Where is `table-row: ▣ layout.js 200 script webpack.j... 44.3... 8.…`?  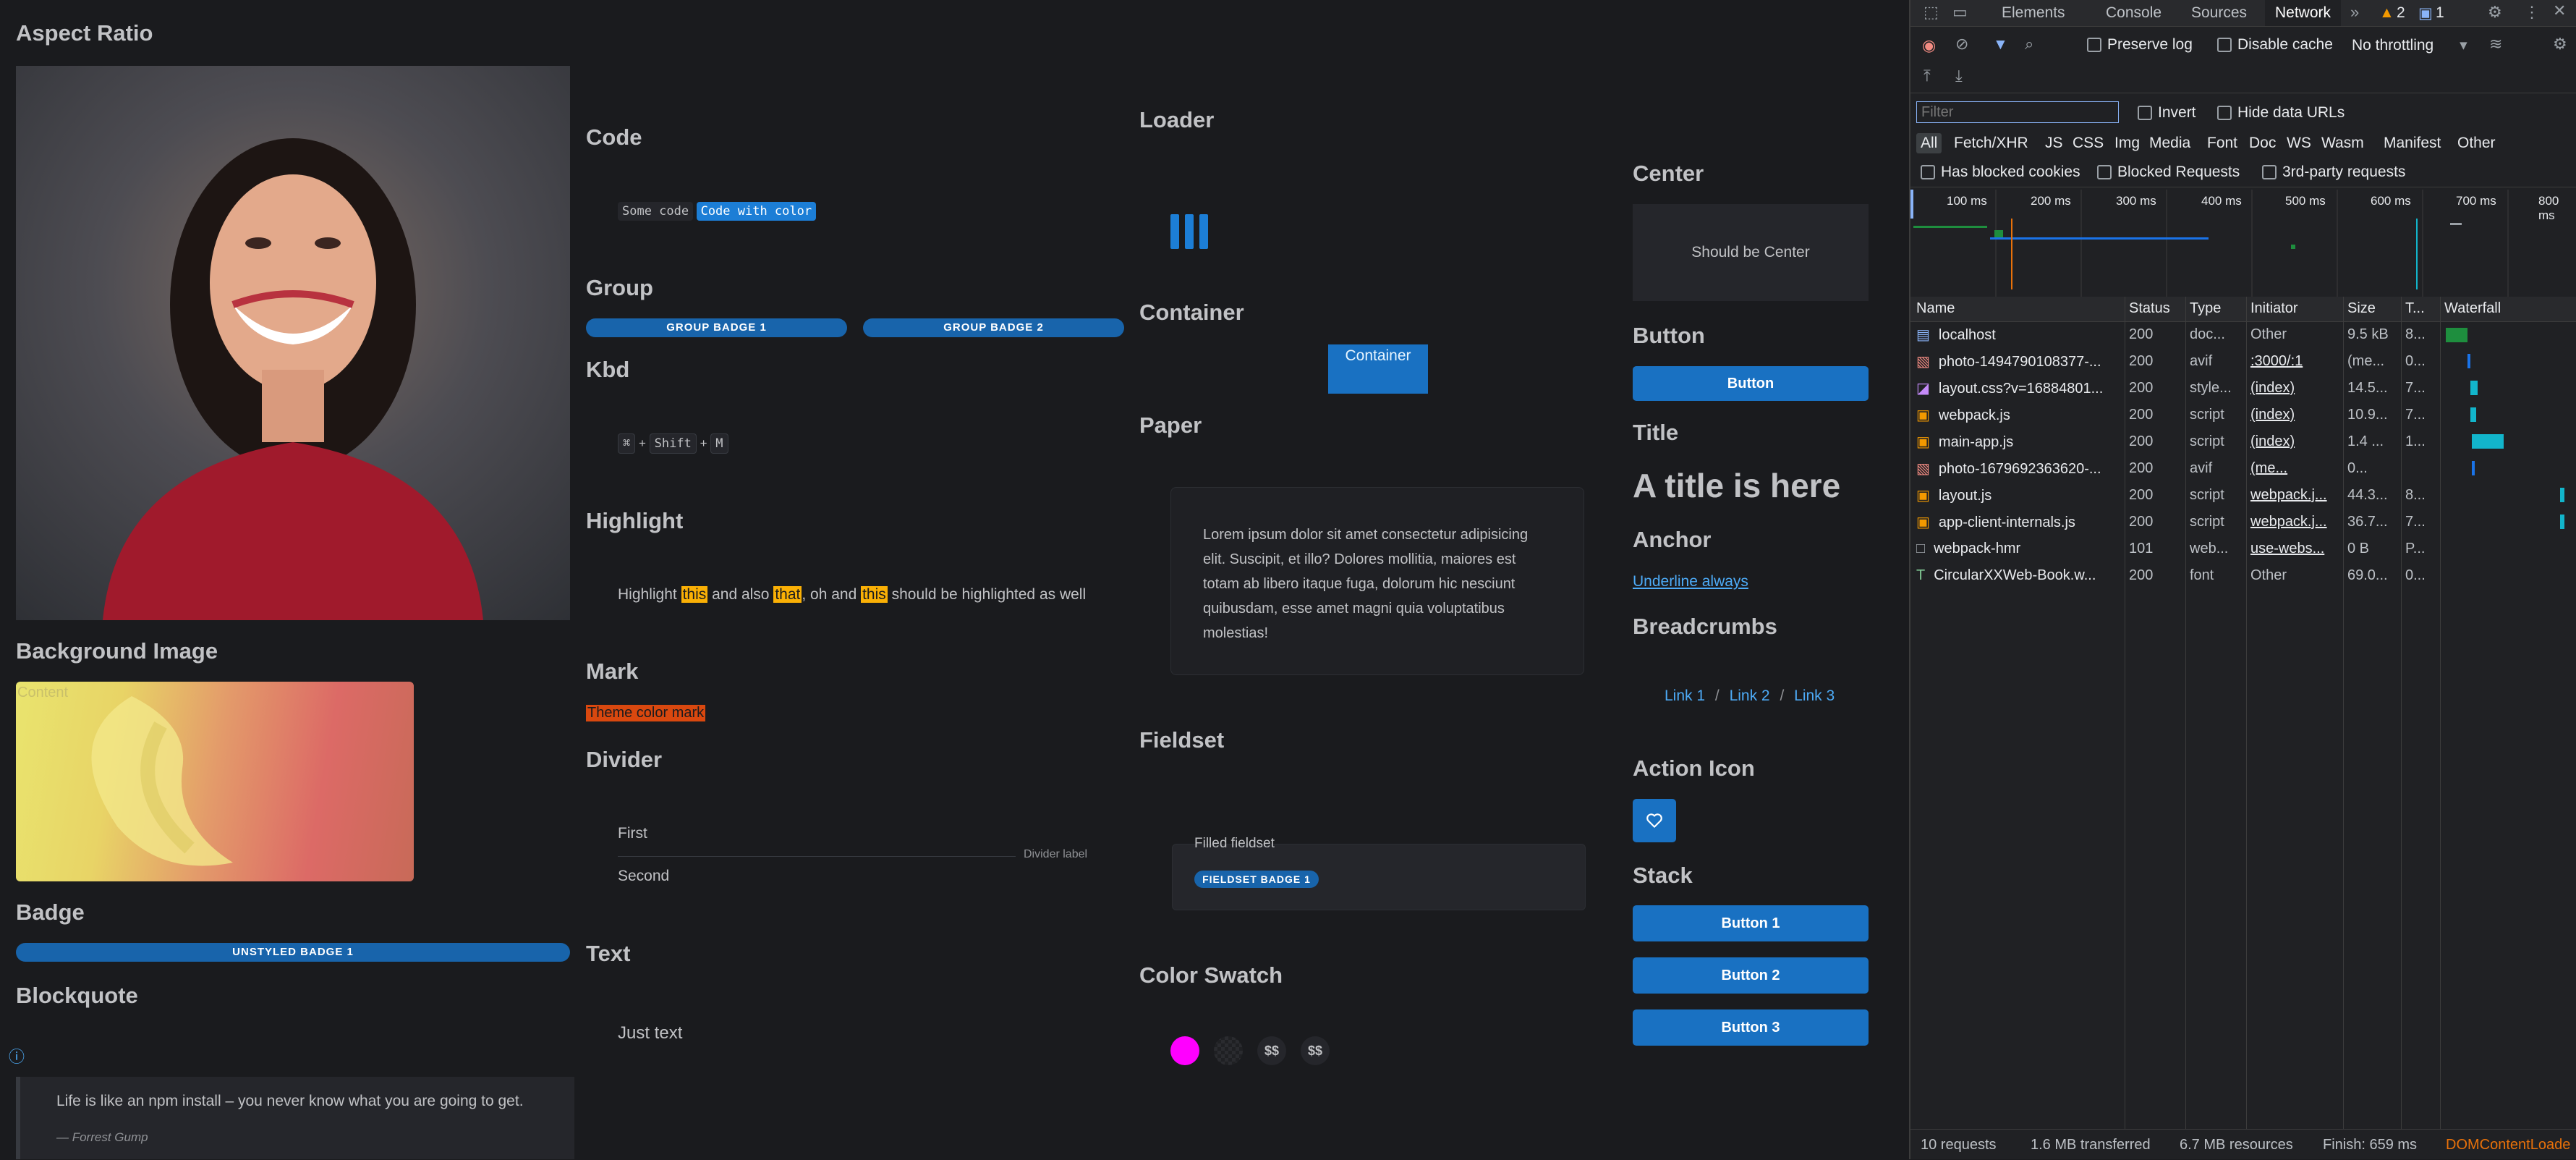
table-row: ▣ layout.js 200 script webpack.j... 44.3... 8.… is located at coordinates (2243, 495).